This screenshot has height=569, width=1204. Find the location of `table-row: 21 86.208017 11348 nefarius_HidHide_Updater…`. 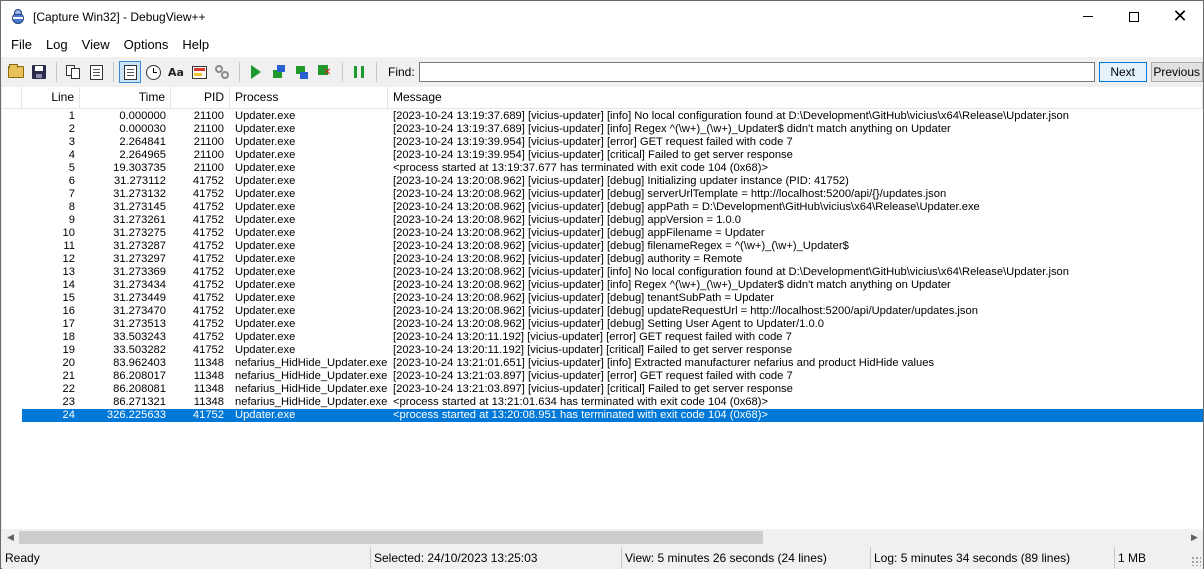

table-row: 21 86.208017 11348 nefarius_HidHide_Updater… is located at coordinates (602, 376).